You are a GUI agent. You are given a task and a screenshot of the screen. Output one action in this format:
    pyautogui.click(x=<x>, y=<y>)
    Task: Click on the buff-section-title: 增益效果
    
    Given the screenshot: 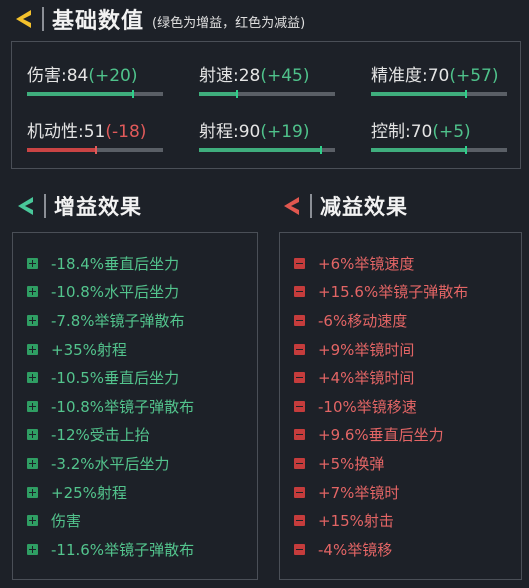 What is the action you would take?
    pyautogui.click(x=98, y=207)
    